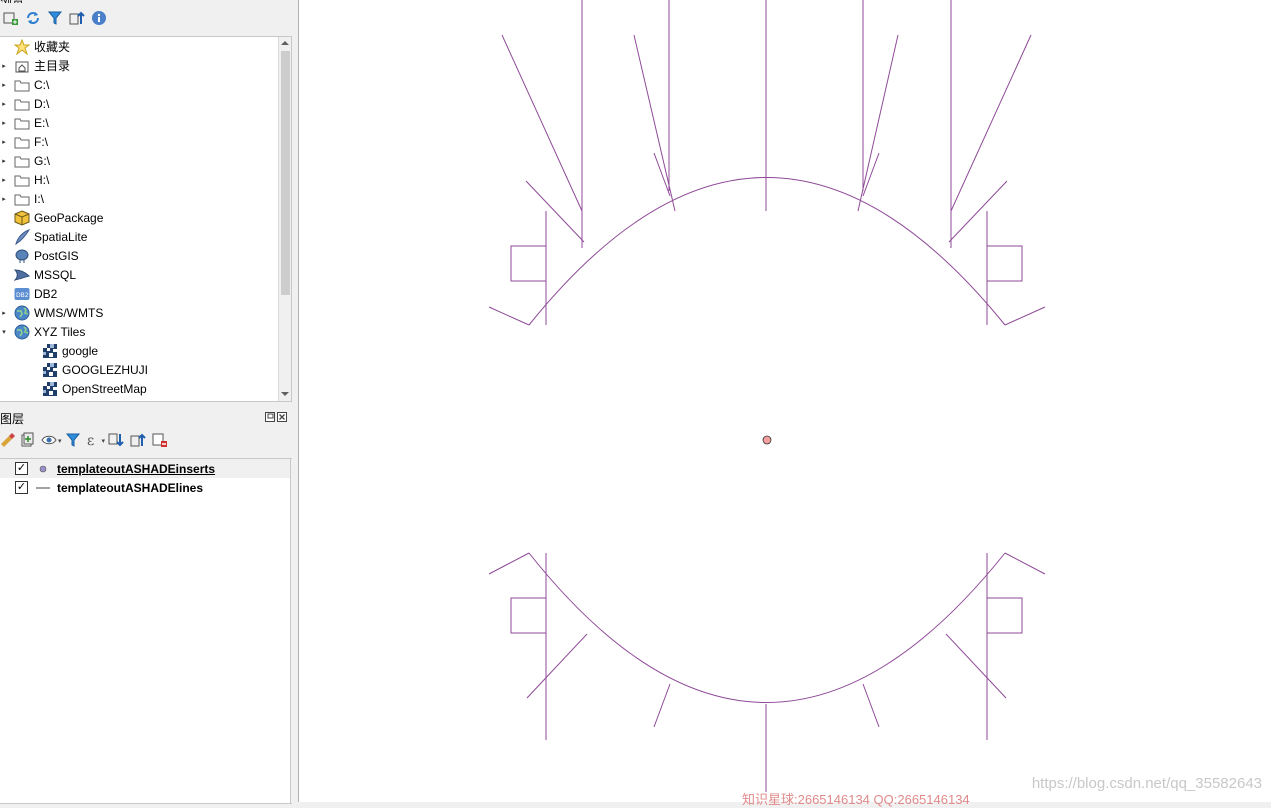 The width and height of the screenshot is (1271, 808). Describe the element at coordinates (63, 350) in the screenshot. I see `tree-item: google` at that location.